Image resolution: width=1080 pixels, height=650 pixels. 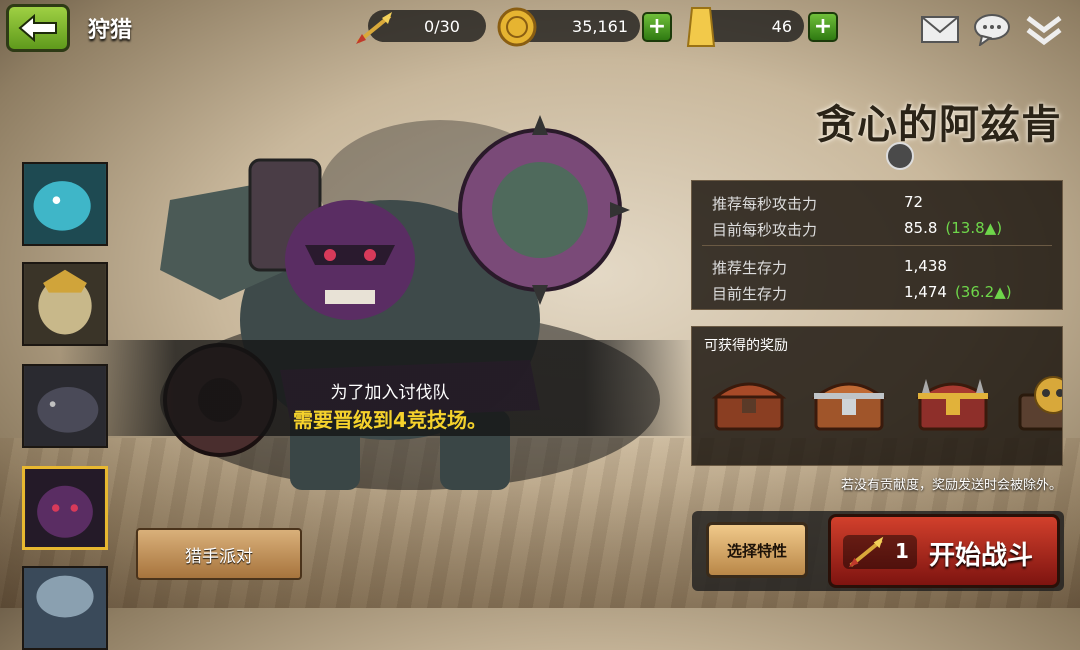 What do you see at coordinates (939, 125) in the screenshot?
I see `boss-name: 贪心的阿兹肯` at bounding box center [939, 125].